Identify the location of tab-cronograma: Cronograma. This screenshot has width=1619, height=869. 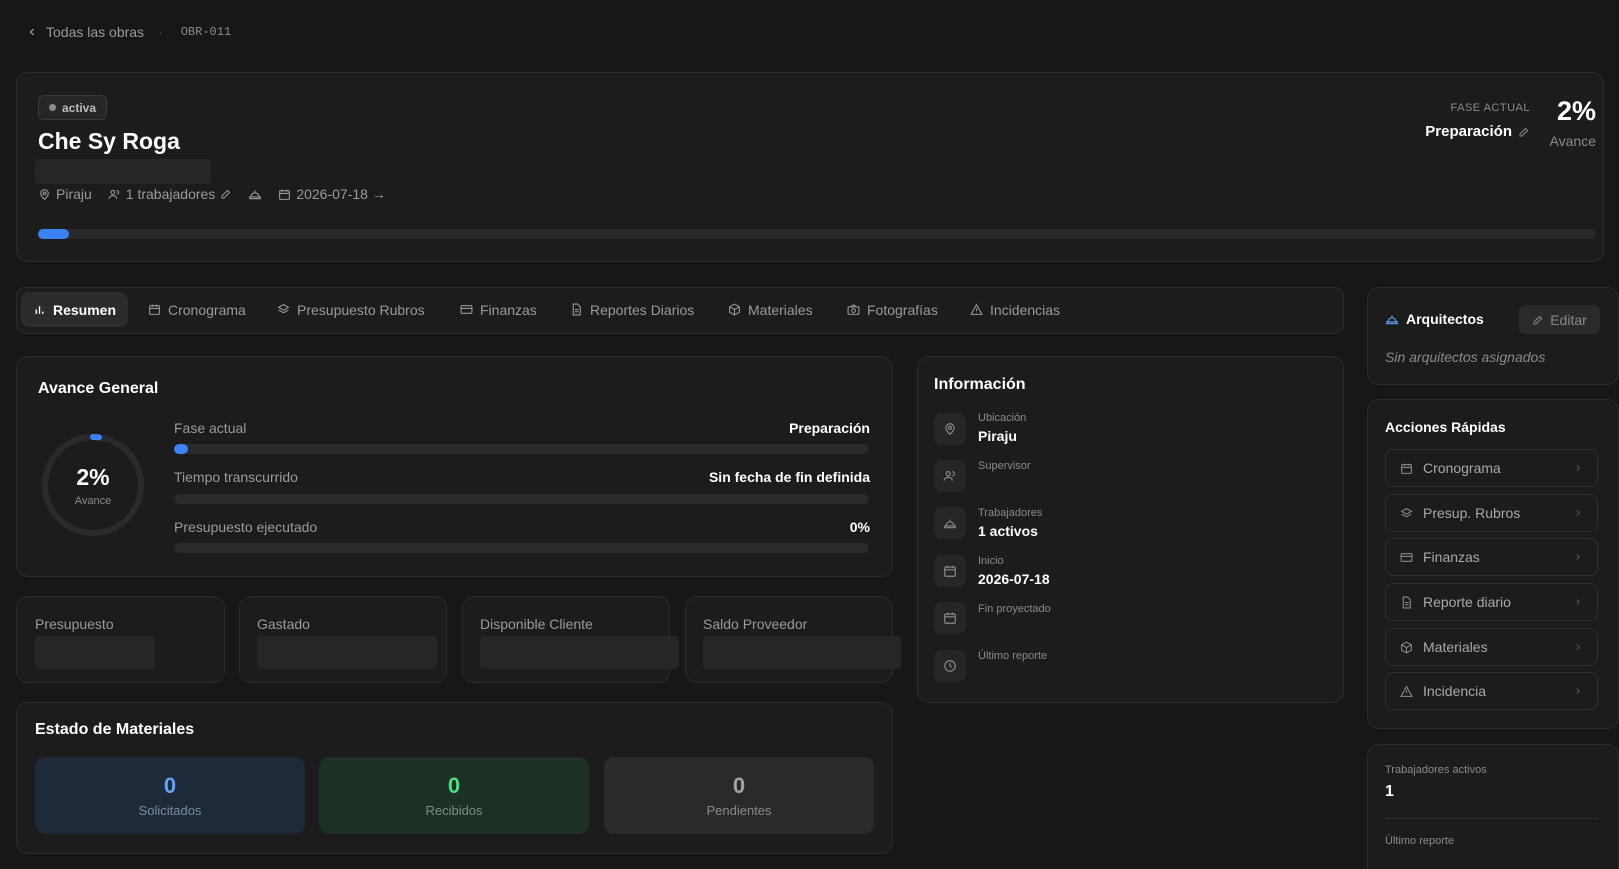
(197, 309).